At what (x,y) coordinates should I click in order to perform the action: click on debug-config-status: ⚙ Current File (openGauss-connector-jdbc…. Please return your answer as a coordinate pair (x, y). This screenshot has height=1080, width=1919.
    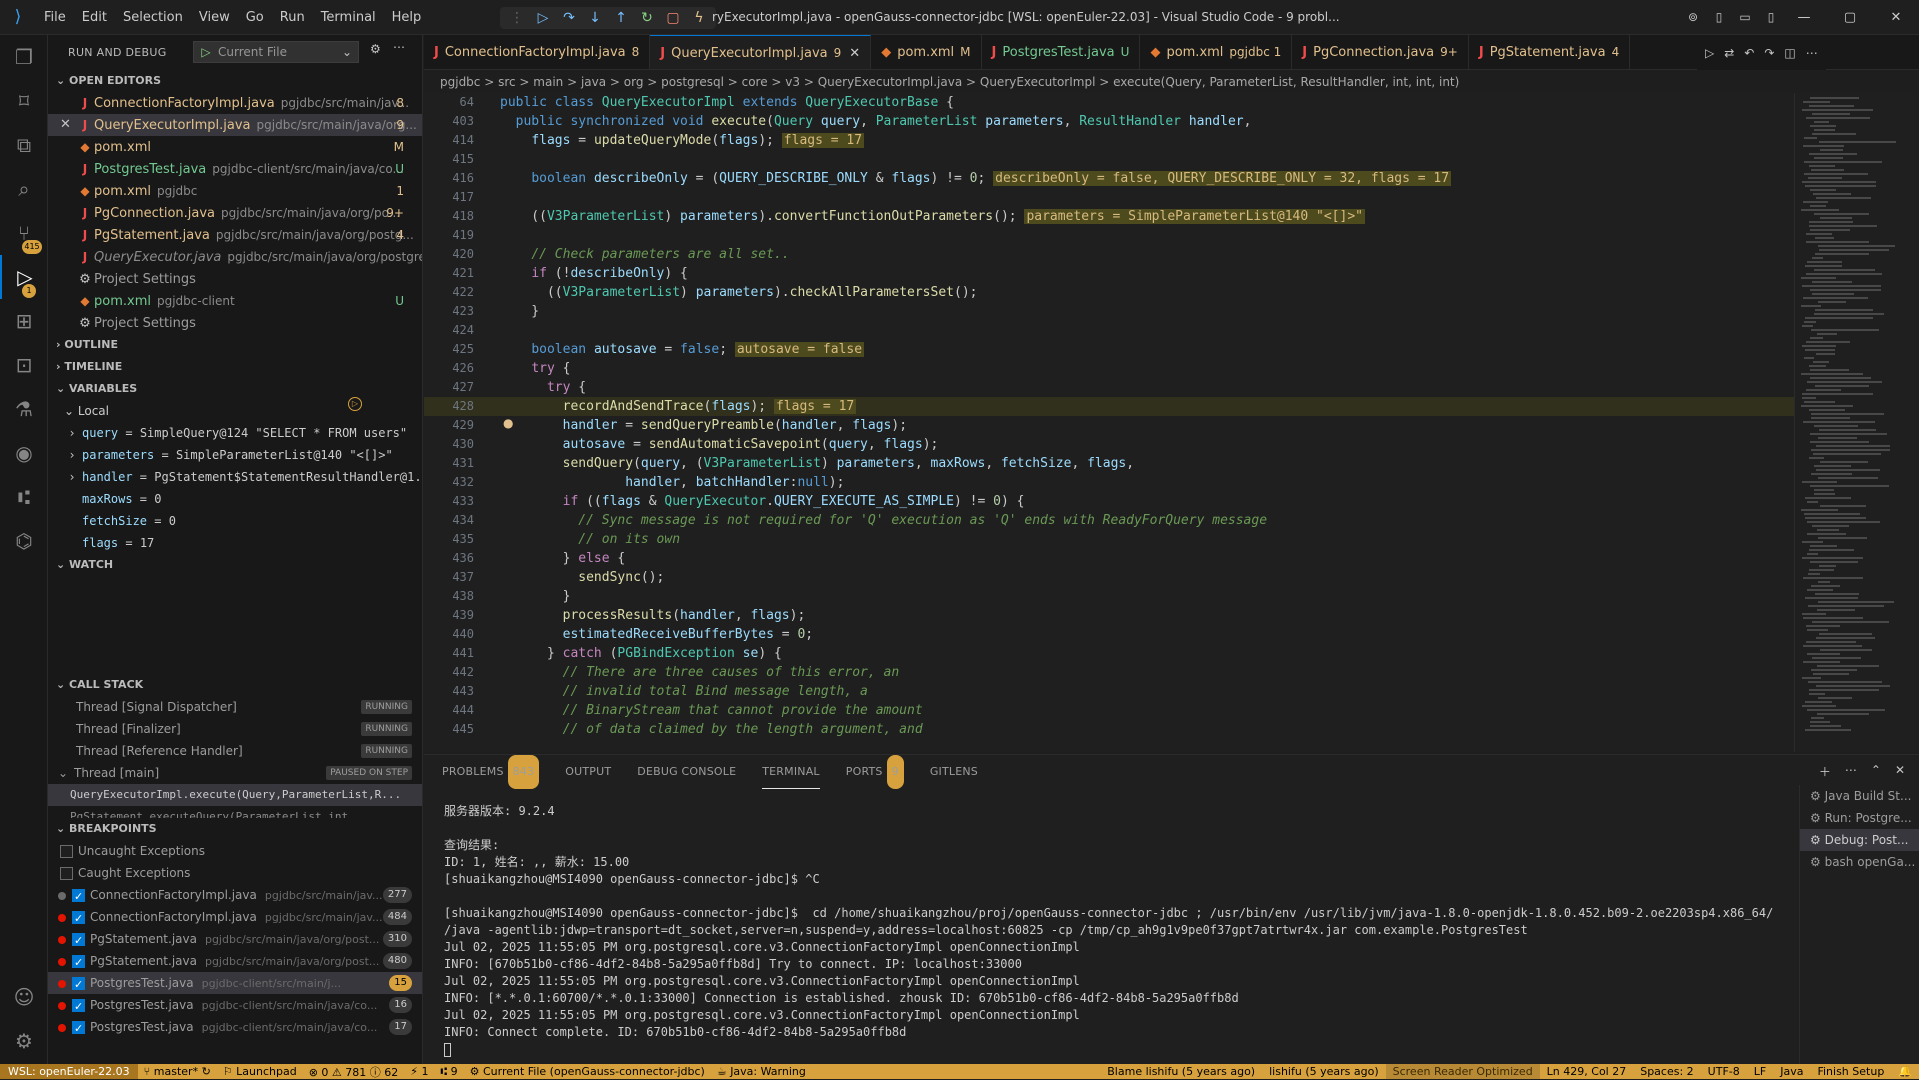
    Looking at the image, I should click on (587, 1071).